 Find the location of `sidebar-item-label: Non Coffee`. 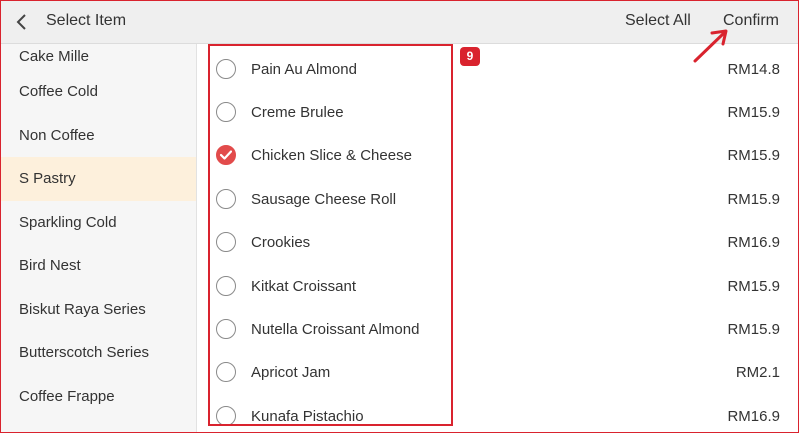

sidebar-item-label: Non Coffee is located at coordinates (57, 135).